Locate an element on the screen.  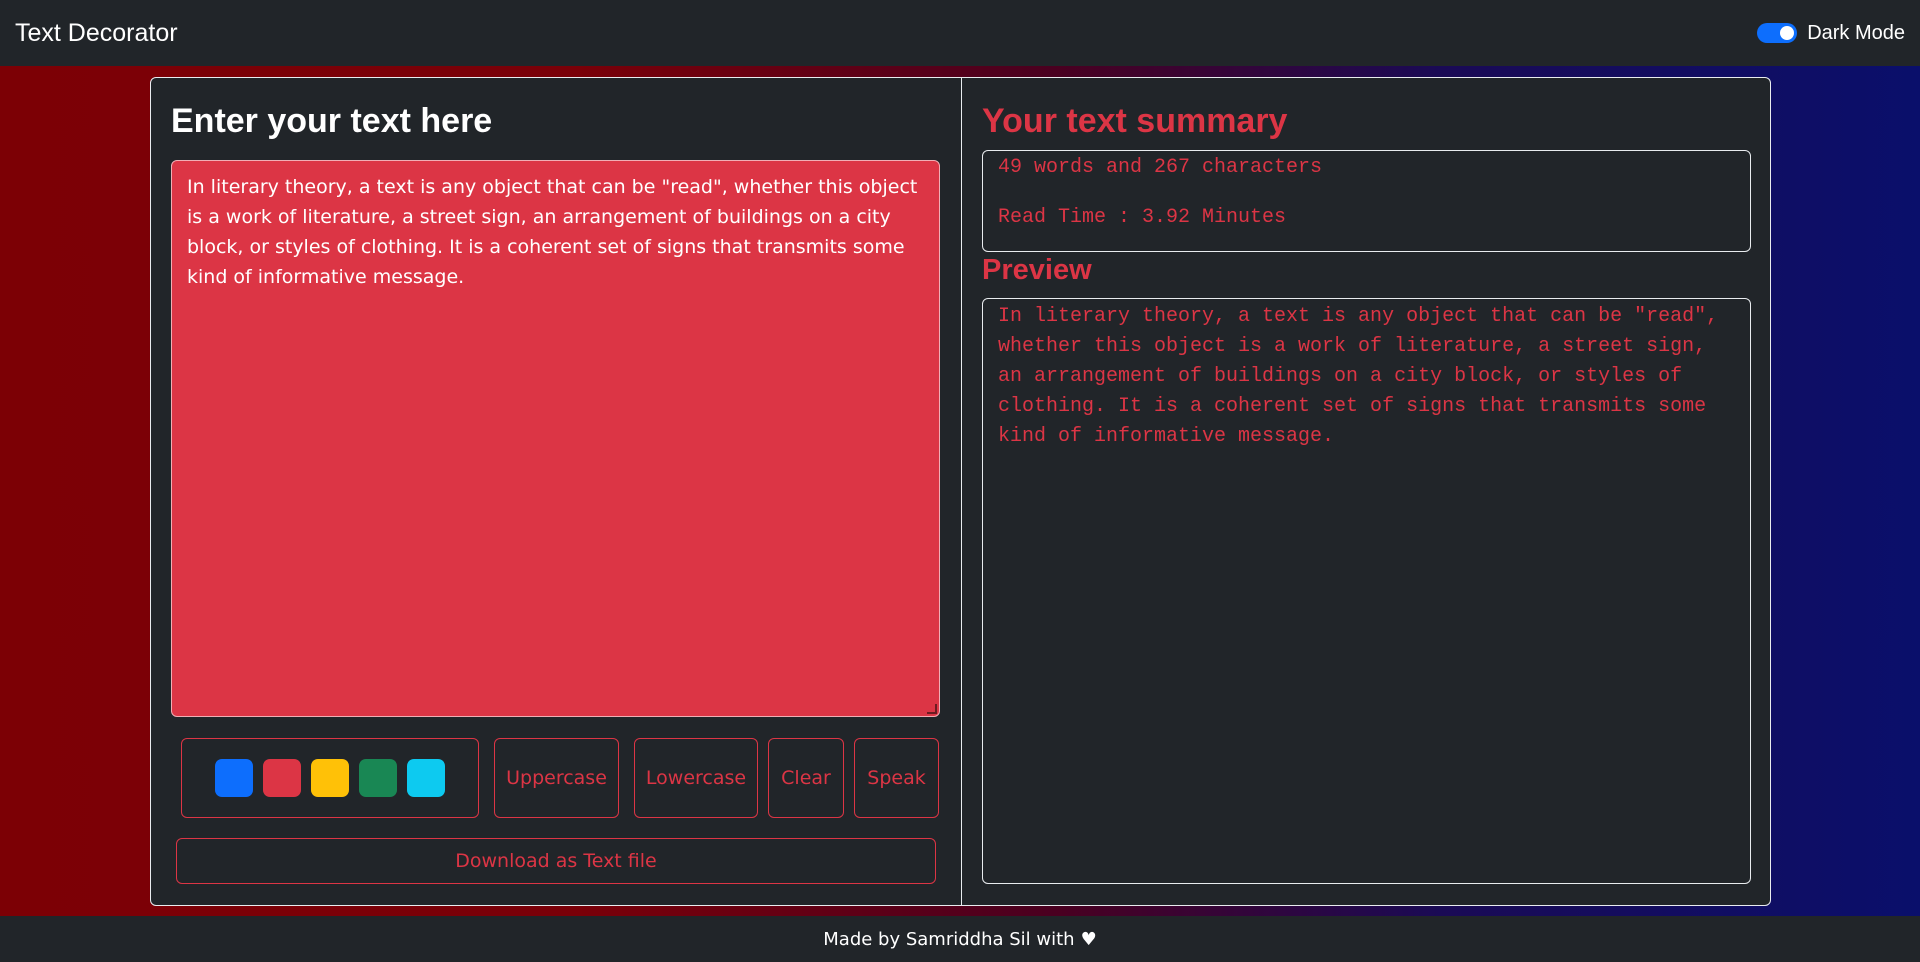
footer: Made by Samriddha Sil with ♥ is located at coordinates (960, 939).